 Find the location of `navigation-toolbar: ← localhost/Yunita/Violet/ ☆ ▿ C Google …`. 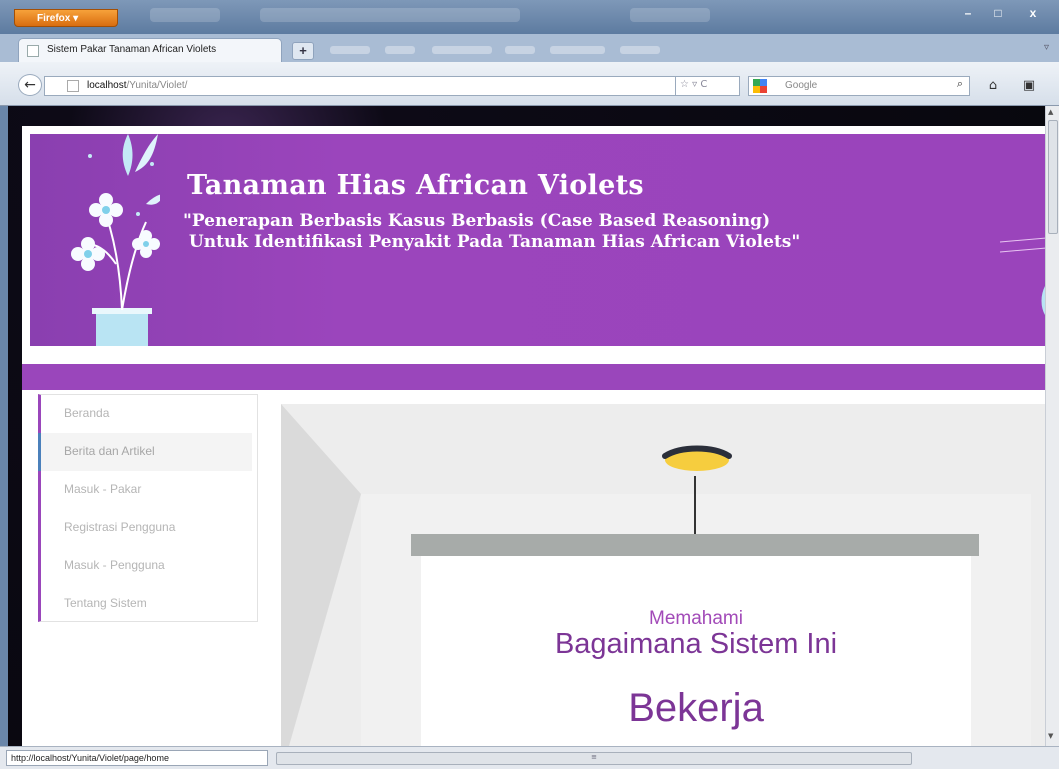

navigation-toolbar: ← localhost/Yunita/Violet/ ☆ ▿ C Google … is located at coordinates (529, 84).